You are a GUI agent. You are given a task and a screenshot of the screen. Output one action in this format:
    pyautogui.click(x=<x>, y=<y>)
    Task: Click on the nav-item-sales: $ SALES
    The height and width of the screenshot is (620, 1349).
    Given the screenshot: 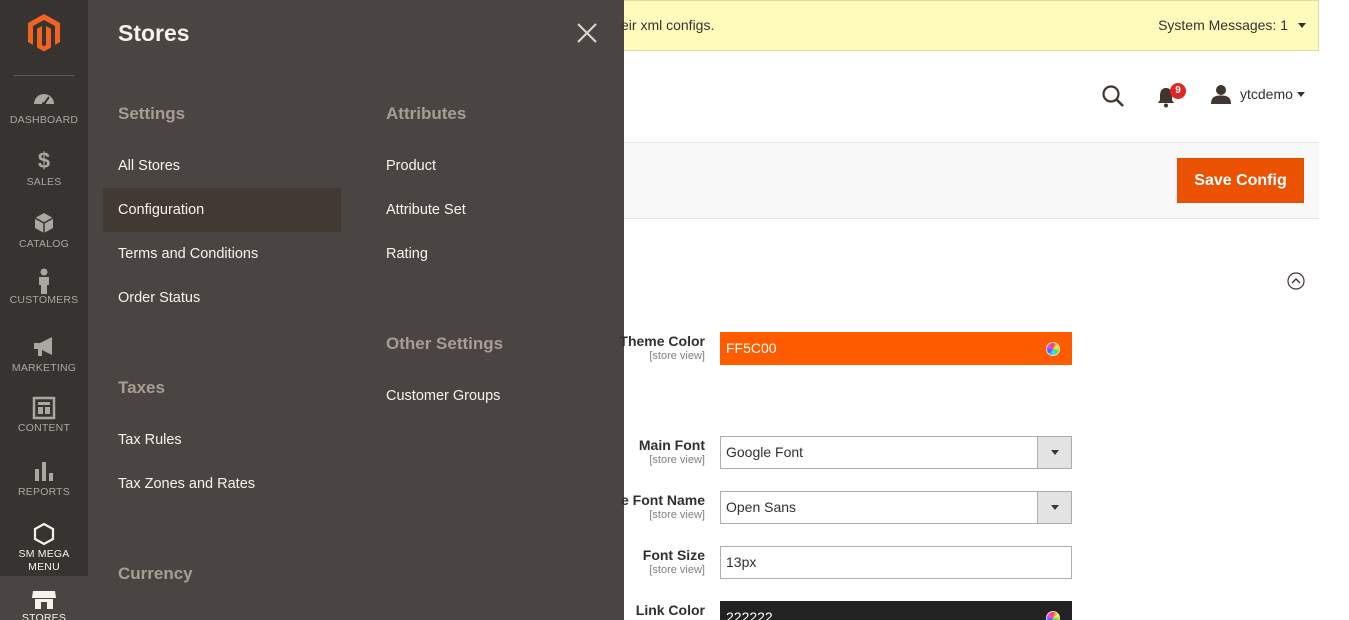 What is the action you would take?
    pyautogui.click(x=44, y=181)
    